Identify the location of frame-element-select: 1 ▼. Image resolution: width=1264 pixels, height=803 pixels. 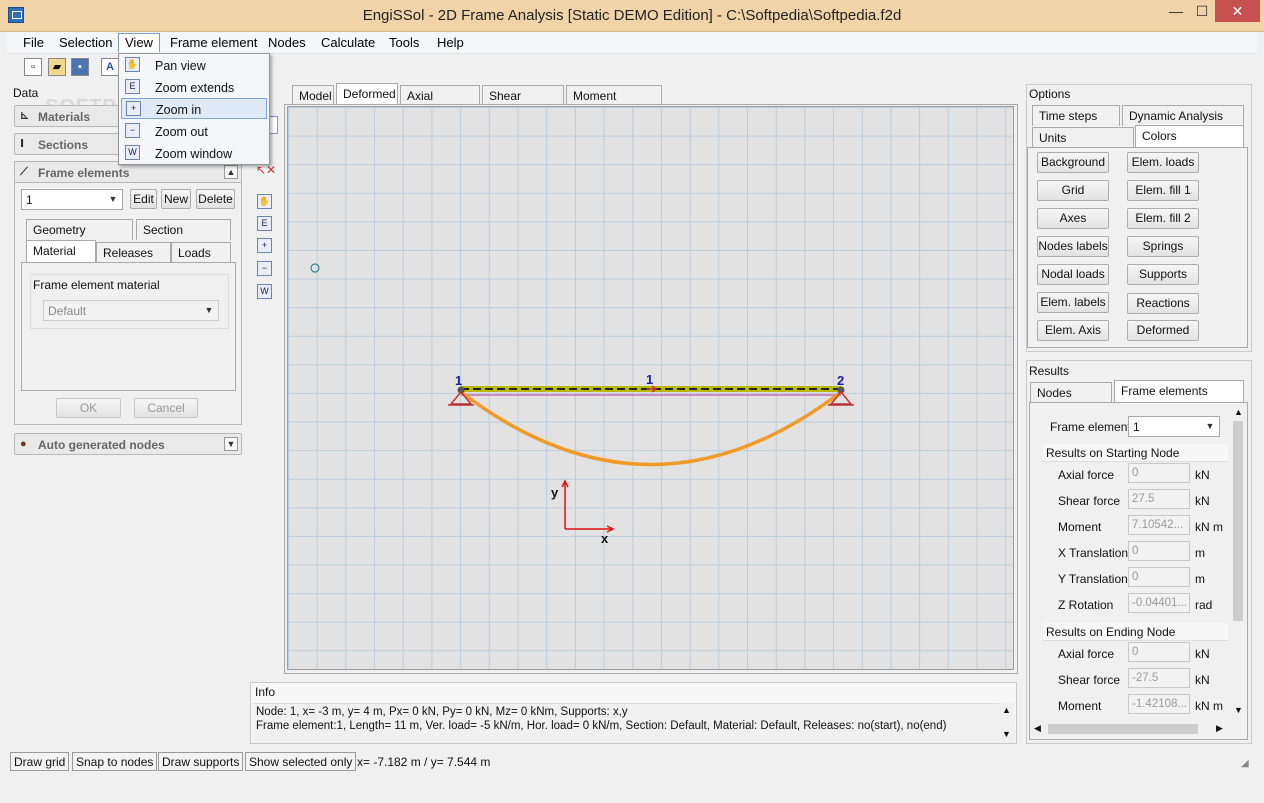
(72, 199).